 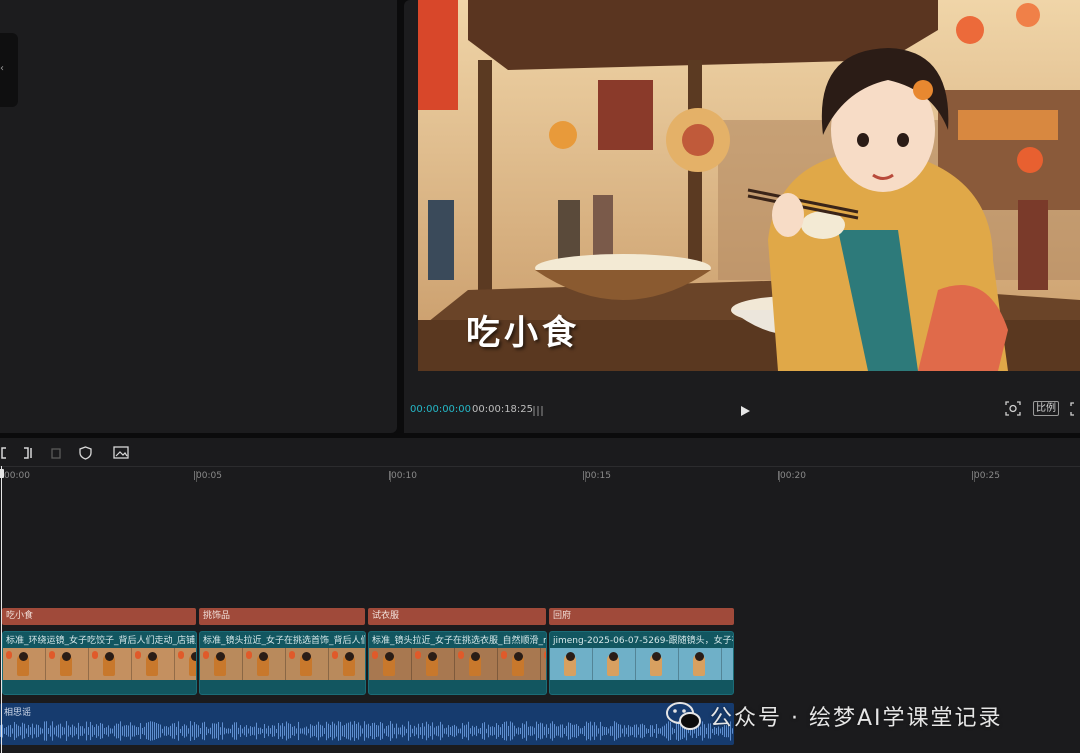 I want to click on total-timecode: 00:00:18:25, so click(x=503, y=409).